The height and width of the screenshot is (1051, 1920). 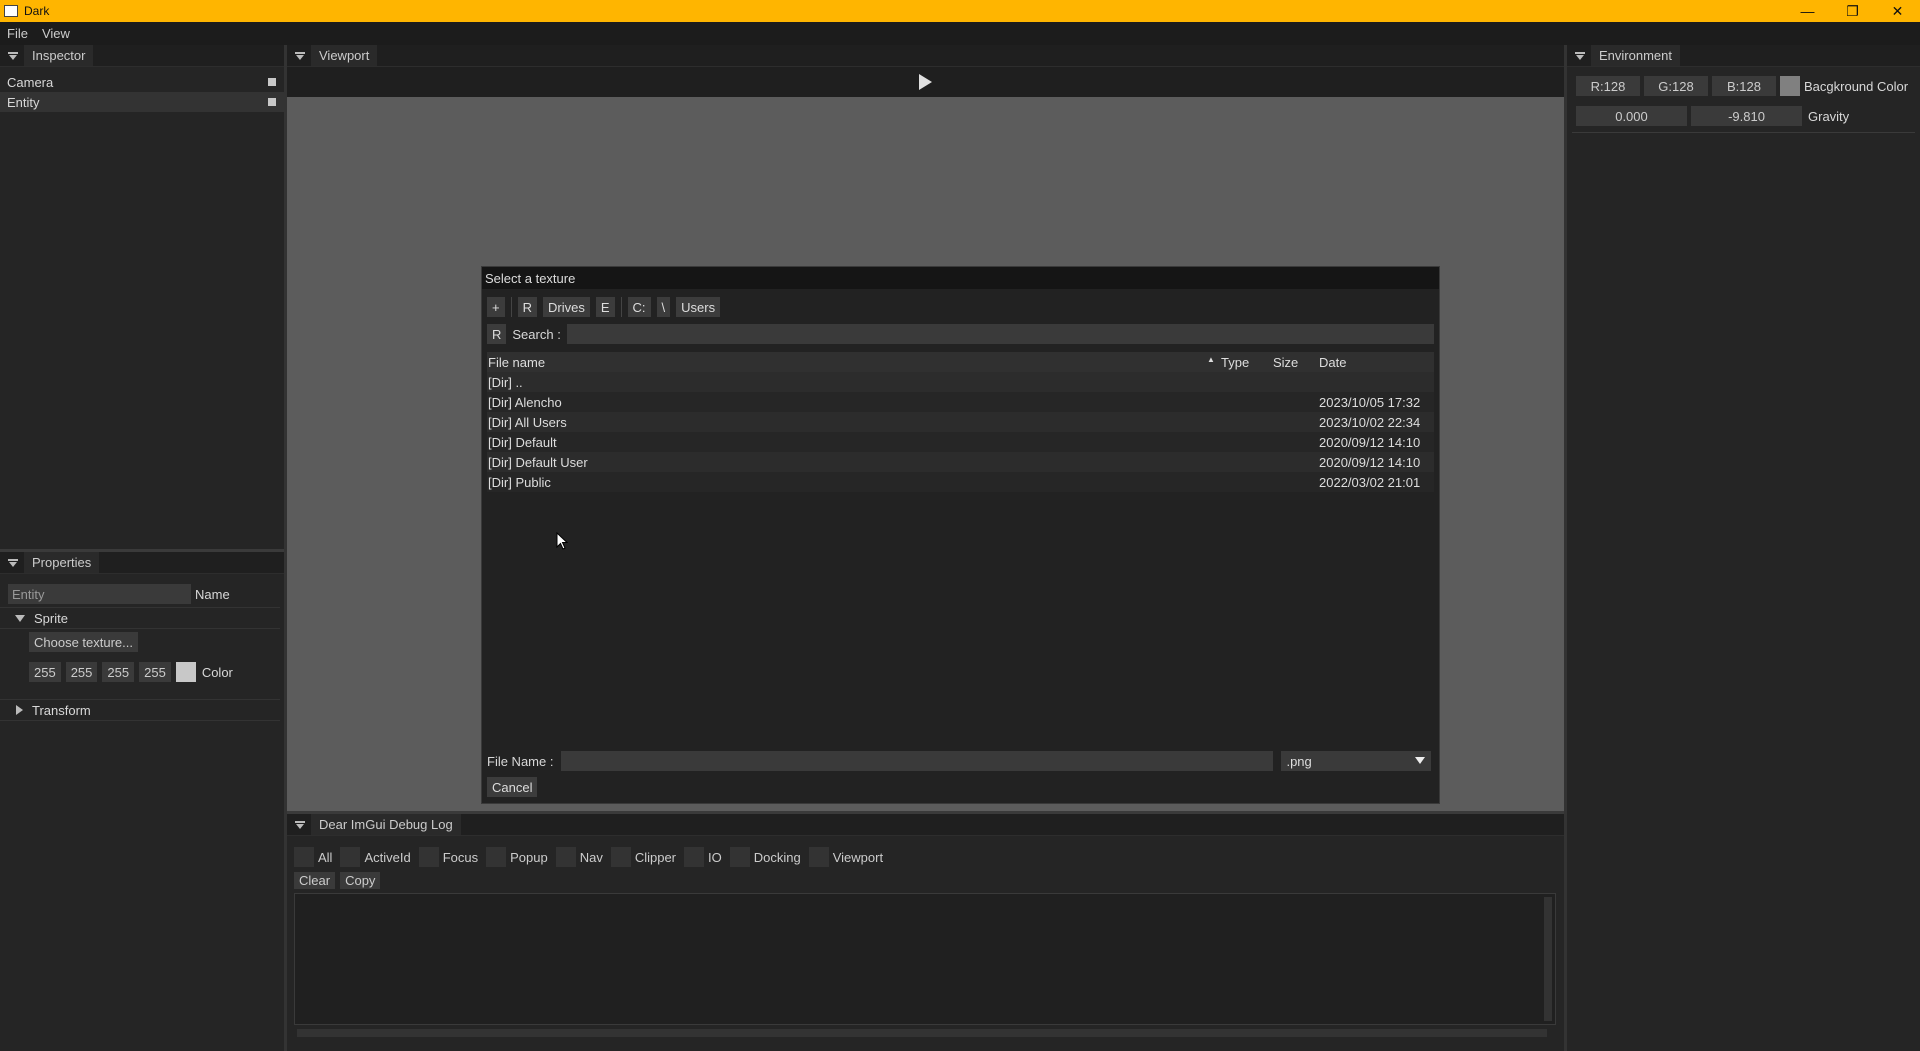 What do you see at coordinates (1852, 11) in the screenshot?
I see `restore-button: ❐` at bounding box center [1852, 11].